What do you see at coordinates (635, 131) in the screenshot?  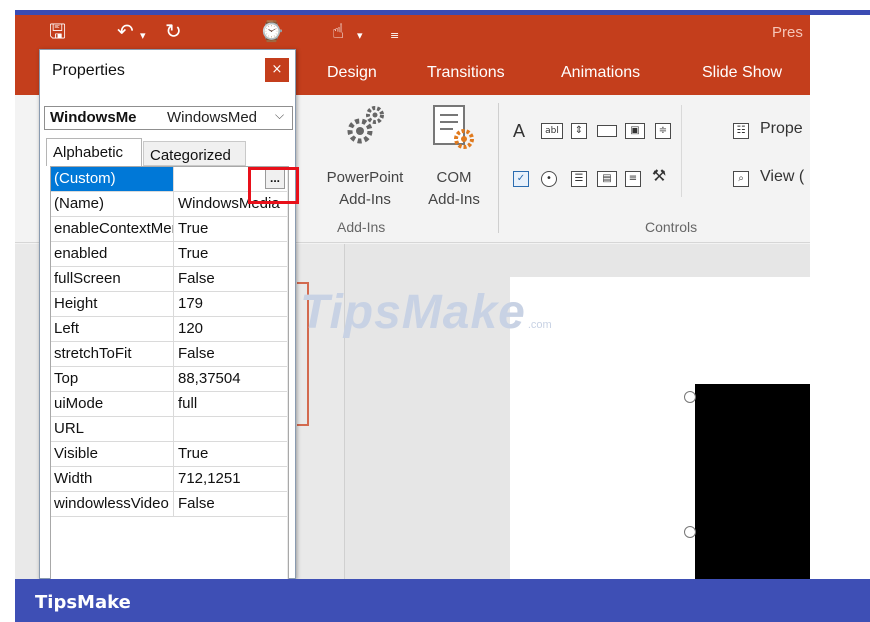 I see `image-control-icon: ▣` at bounding box center [635, 131].